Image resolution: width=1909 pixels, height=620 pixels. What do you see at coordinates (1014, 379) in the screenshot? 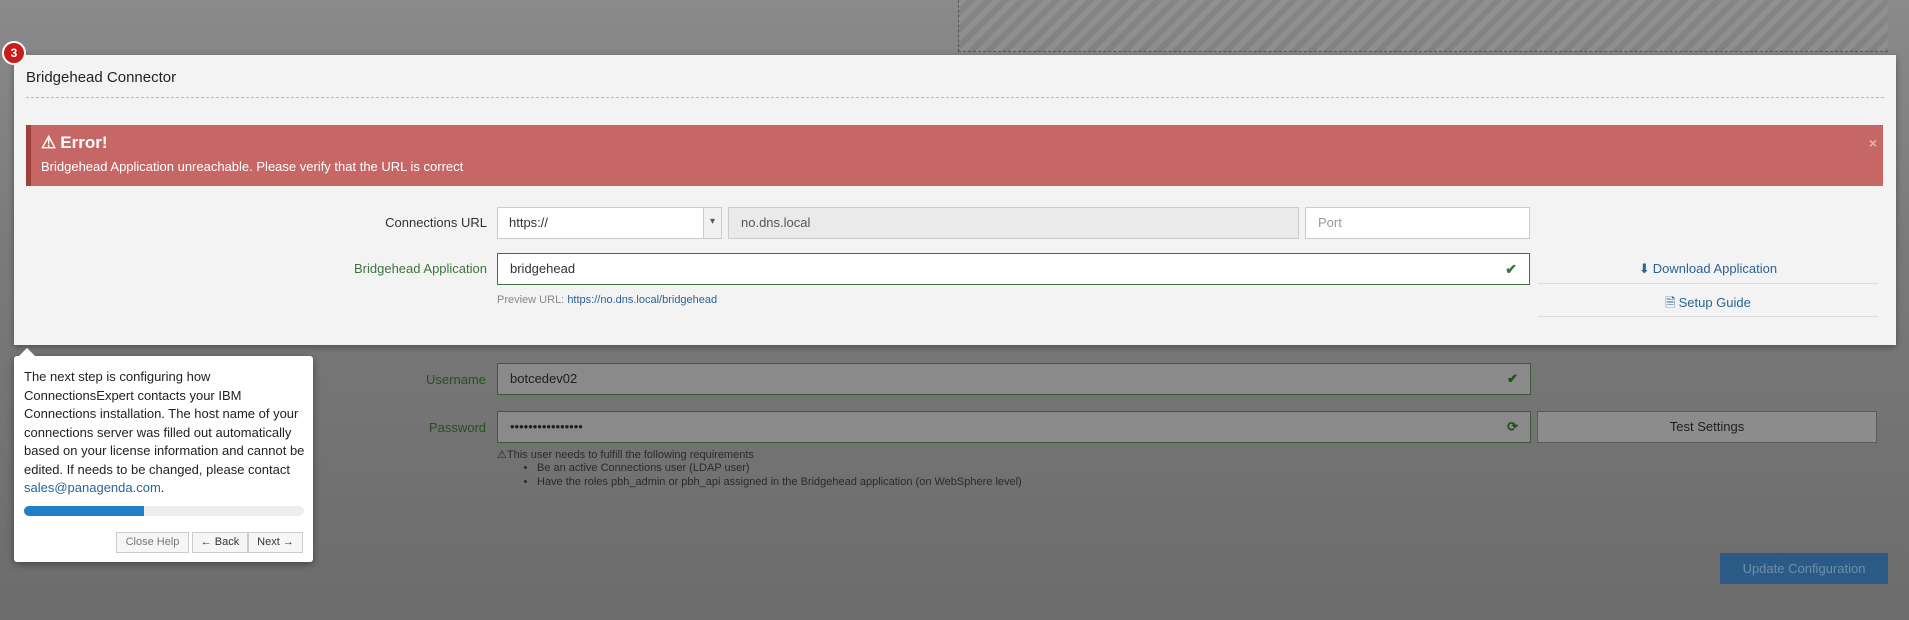
I see `username-input: botcedev02 ✔` at bounding box center [1014, 379].